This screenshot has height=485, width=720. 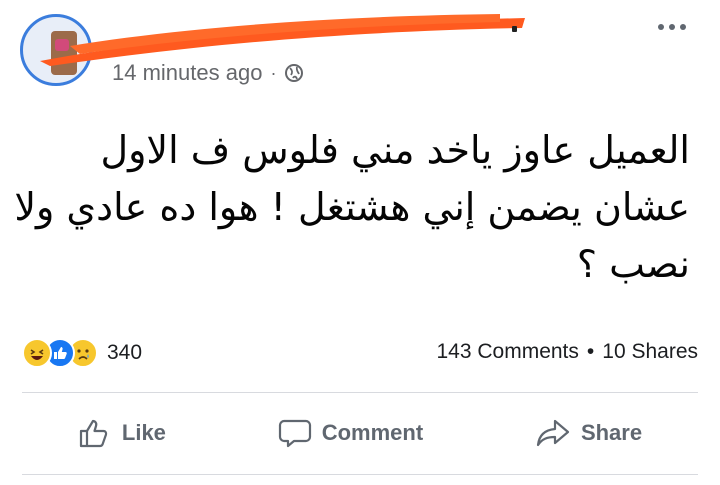 What do you see at coordinates (37, 353) in the screenshot?
I see `haha-reaction-icon` at bounding box center [37, 353].